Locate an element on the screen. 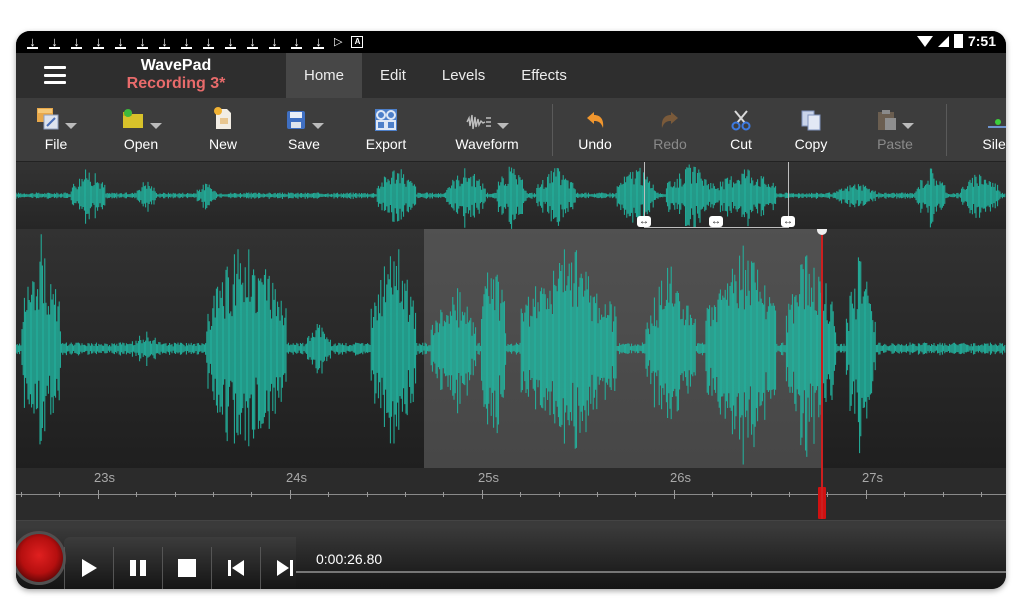 This screenshot has height=607, width=1024. time-display-divider is located at coordinates (651, 572).